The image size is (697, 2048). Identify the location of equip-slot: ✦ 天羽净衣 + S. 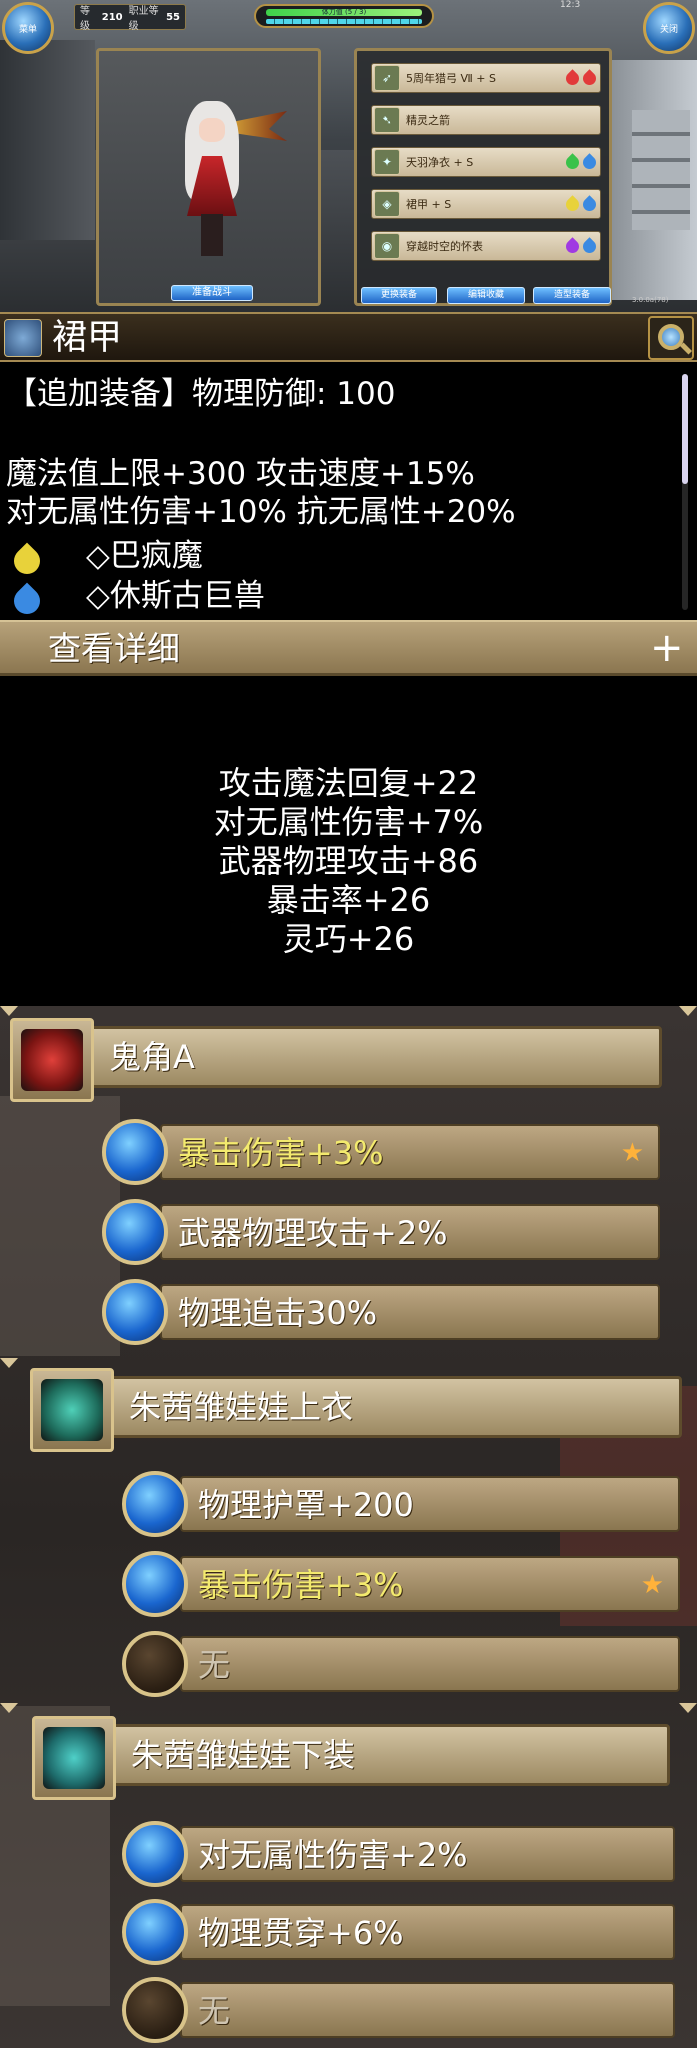
(486, 162).